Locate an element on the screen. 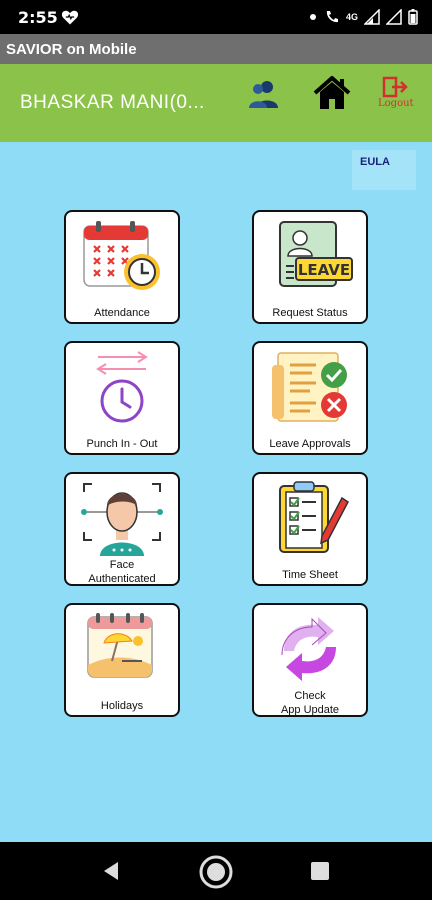  tile-label-line1: Face is located at coordinates (122, 565).